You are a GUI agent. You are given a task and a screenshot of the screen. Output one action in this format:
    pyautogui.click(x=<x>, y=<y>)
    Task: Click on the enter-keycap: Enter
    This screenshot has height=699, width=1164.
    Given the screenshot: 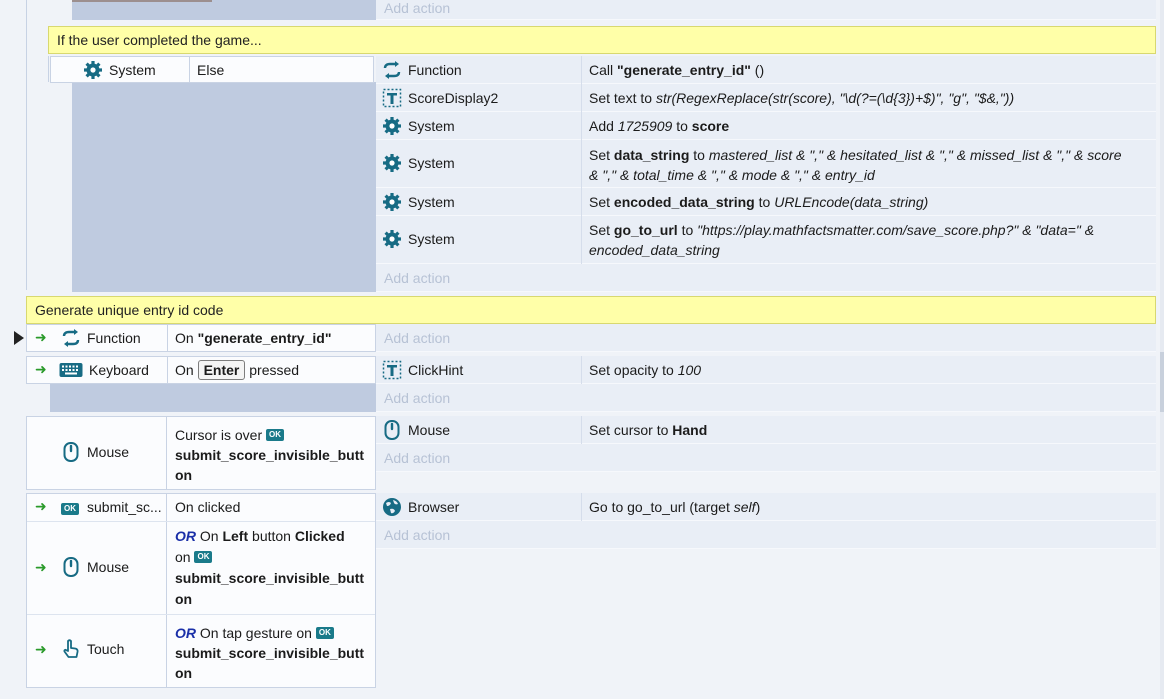 What is the action you would take?
    pyautogui.click(x=221, y=370)
    